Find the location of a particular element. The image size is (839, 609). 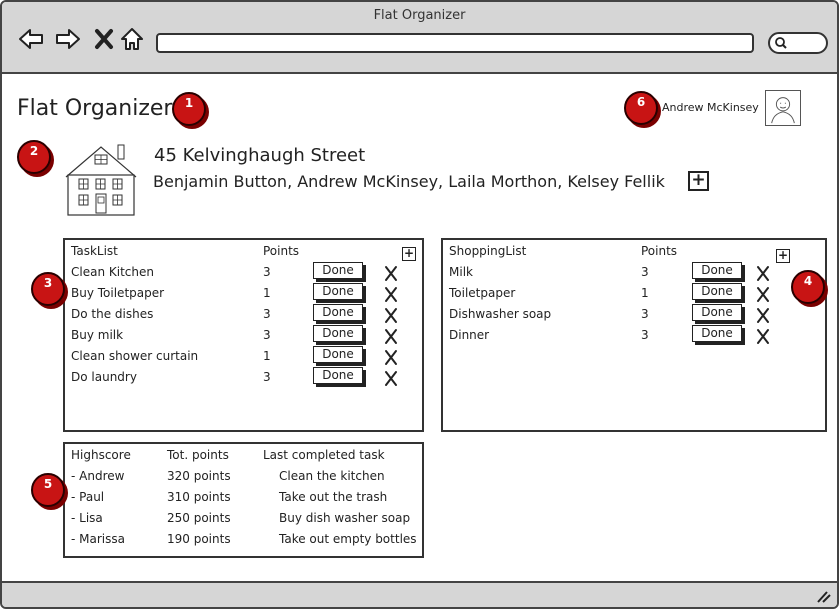

highscore-points: 310 points is located at coordinates (199, 497).